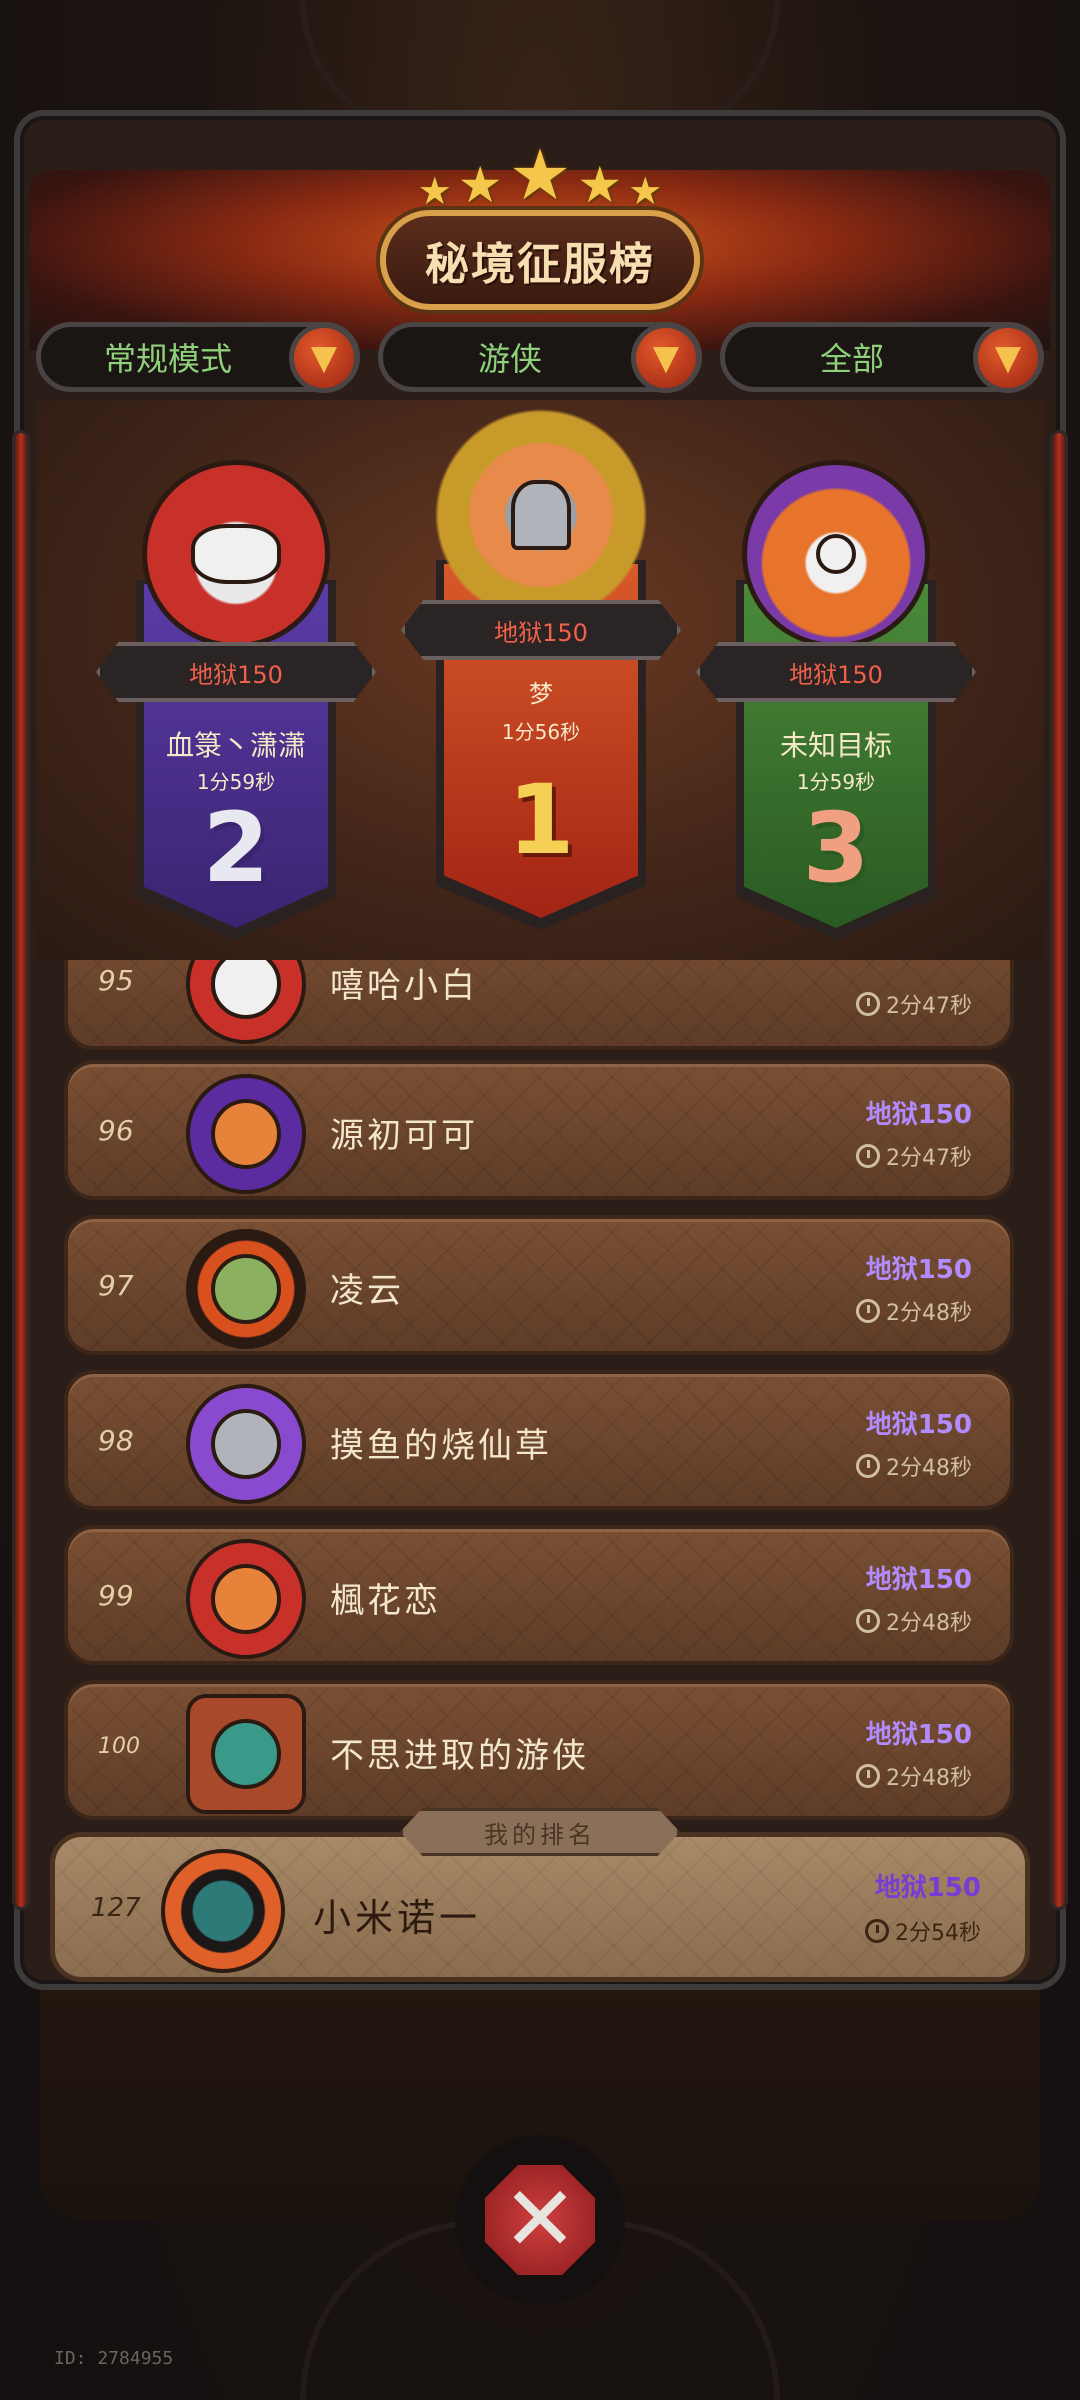 This screenshot has height=2400, width=1080. I want to click on row-player-name: 源初可可, so click(404, 1136).